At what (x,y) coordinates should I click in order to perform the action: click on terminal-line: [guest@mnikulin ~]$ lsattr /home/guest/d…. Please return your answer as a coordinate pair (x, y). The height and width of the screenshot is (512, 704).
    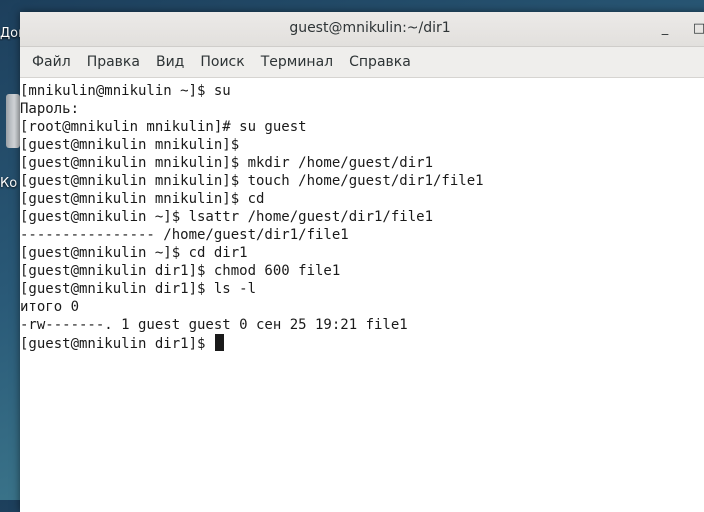
    Looking at the image, I should click on (227, 217).